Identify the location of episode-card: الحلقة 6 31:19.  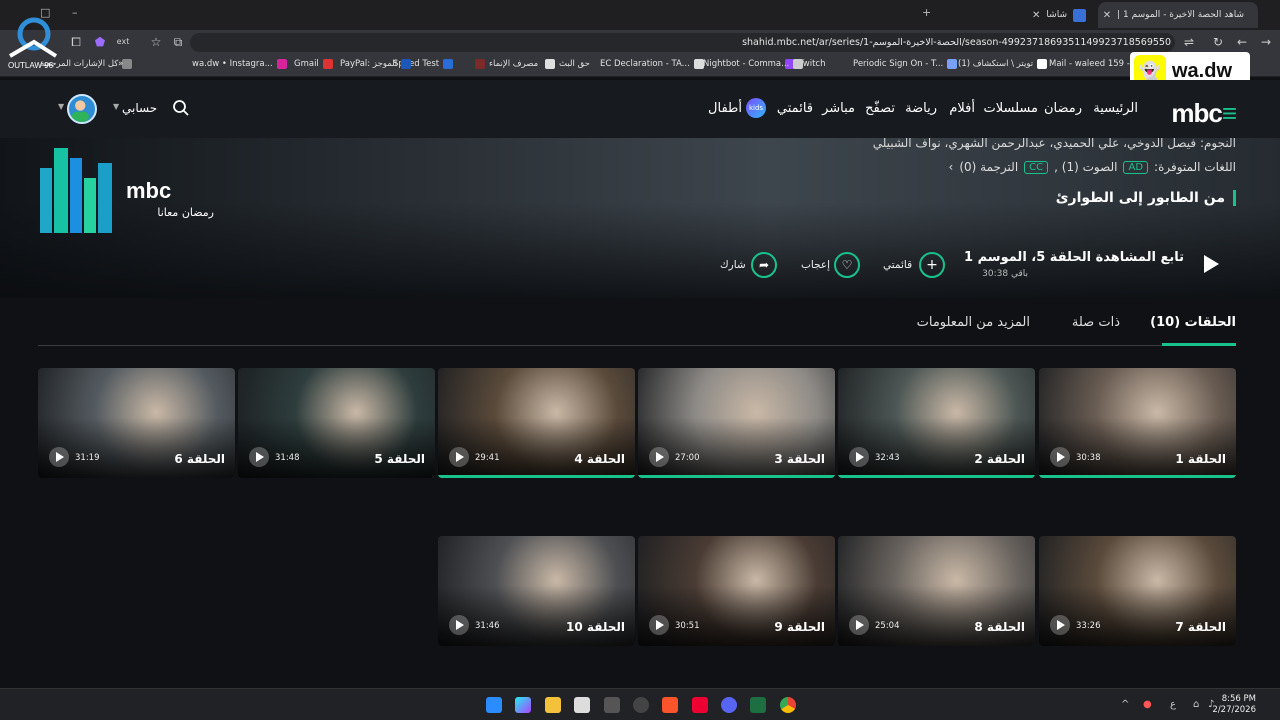
(136, 423).